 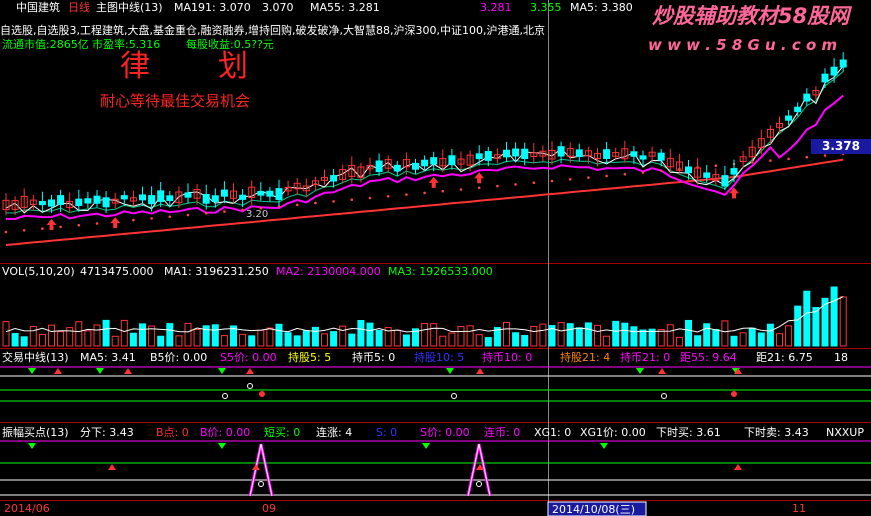 What do you see at coordinates (262, 394) in the screenshot?
I see `signal-dot-icon` at bounding box center [262, 394].